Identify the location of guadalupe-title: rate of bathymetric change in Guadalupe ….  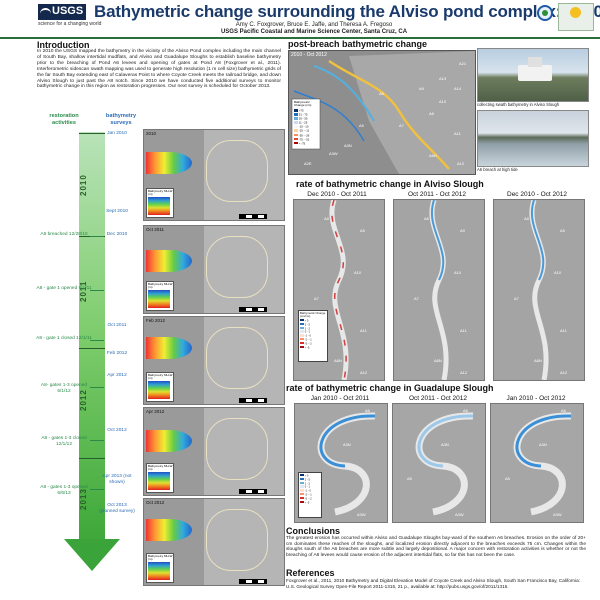
(390, 388).